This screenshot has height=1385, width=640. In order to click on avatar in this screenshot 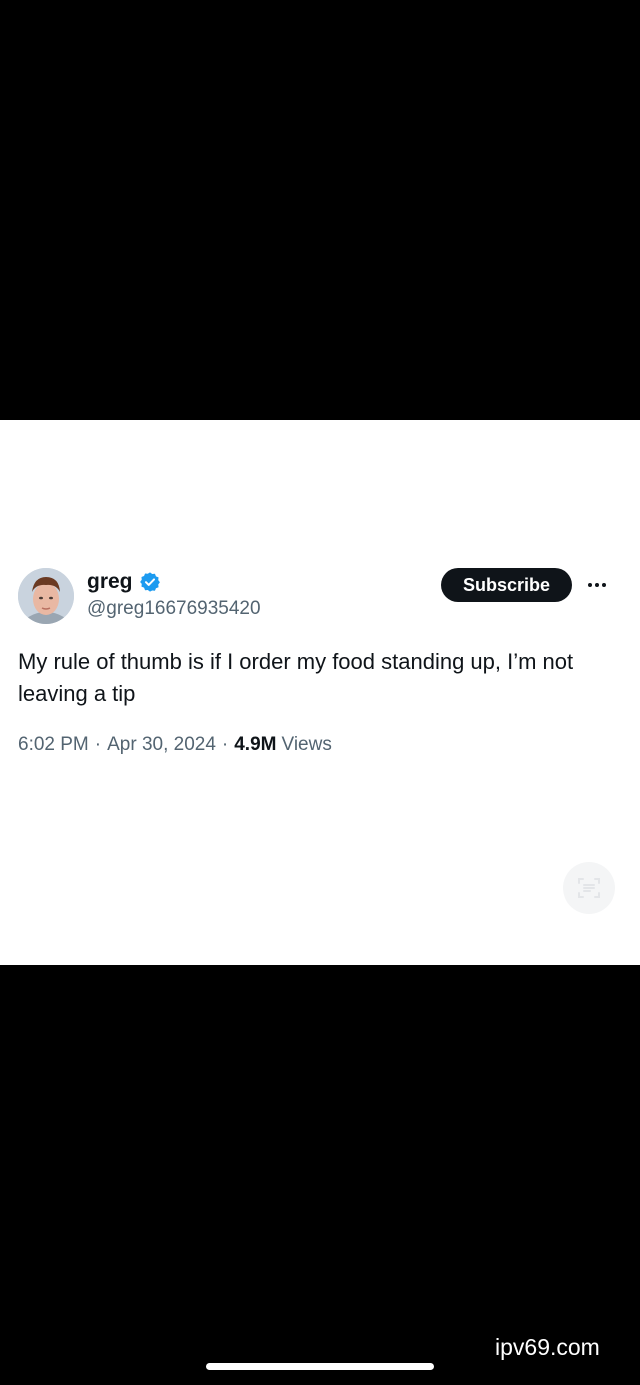, I will do `click(46, 596)`.